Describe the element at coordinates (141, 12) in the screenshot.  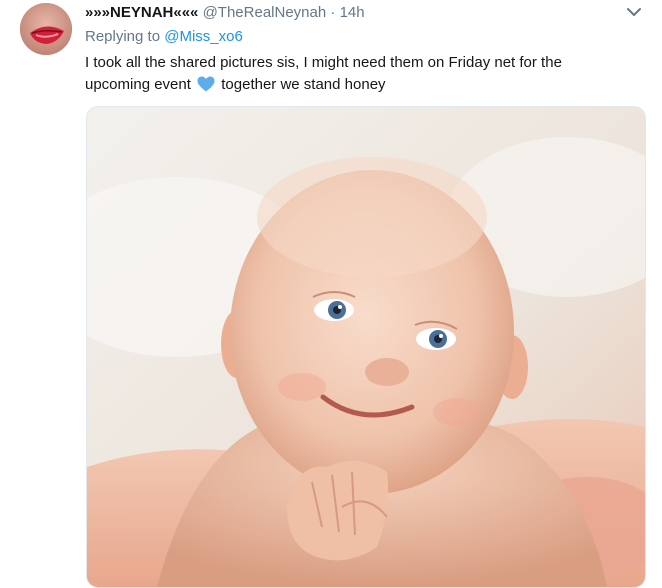
I see `display-name: »»»NEYNAH«««` at that location.